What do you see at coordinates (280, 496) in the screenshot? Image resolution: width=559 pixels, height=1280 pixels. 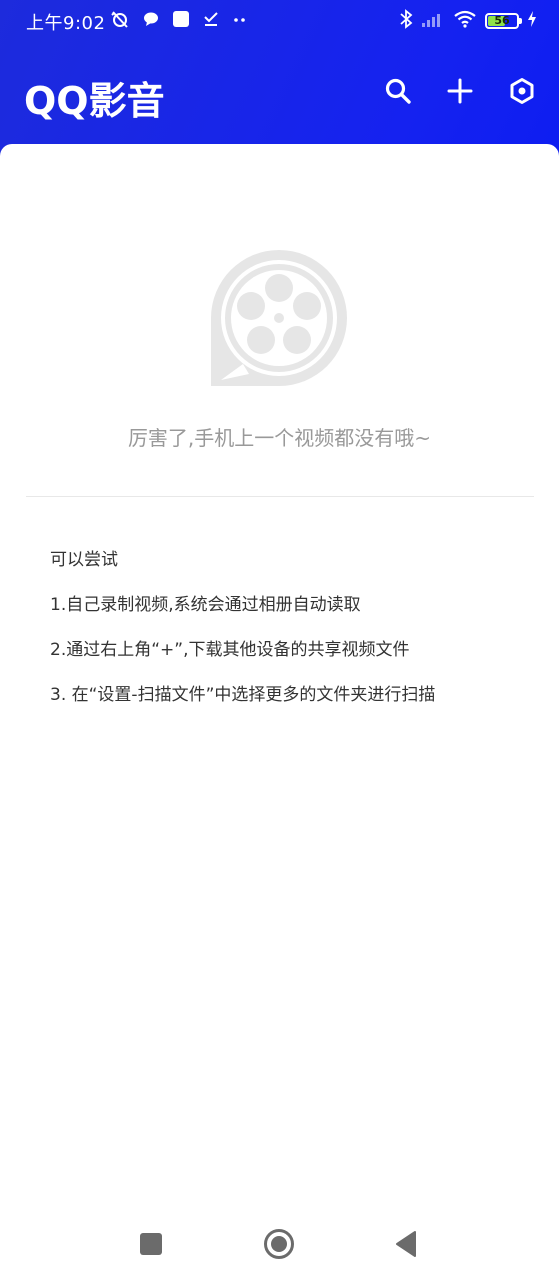 I see `divider` at bounding box center [280, 496].